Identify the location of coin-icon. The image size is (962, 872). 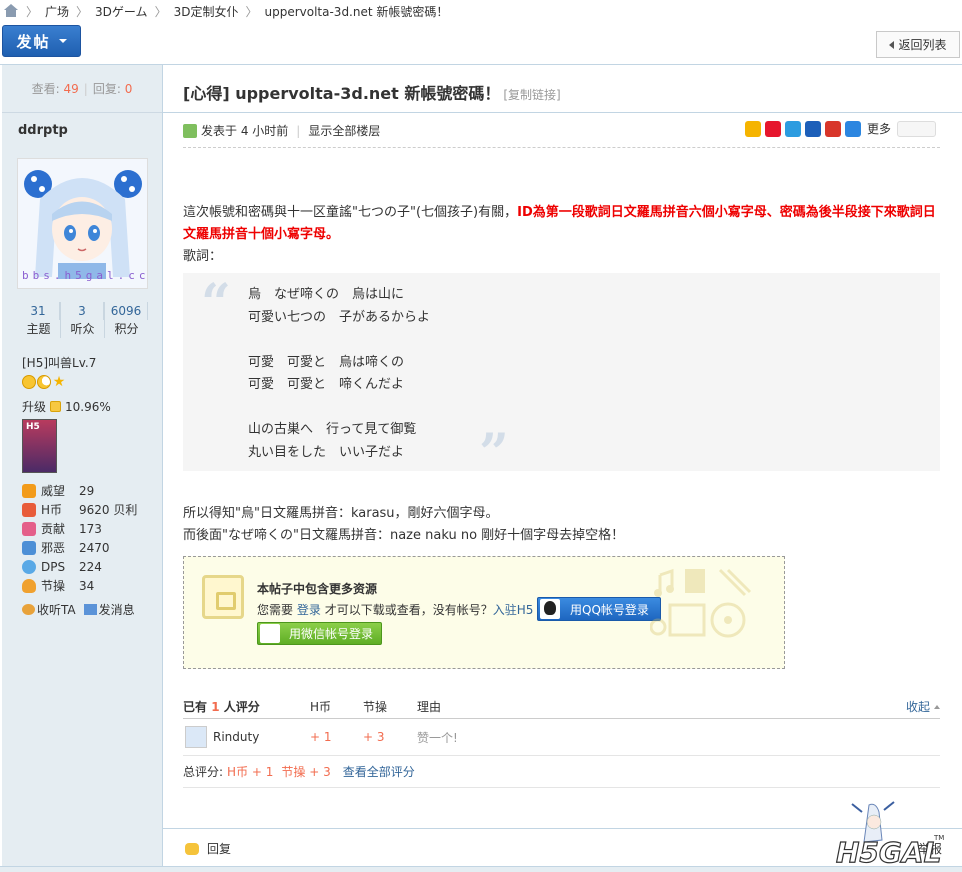
(29, 509).